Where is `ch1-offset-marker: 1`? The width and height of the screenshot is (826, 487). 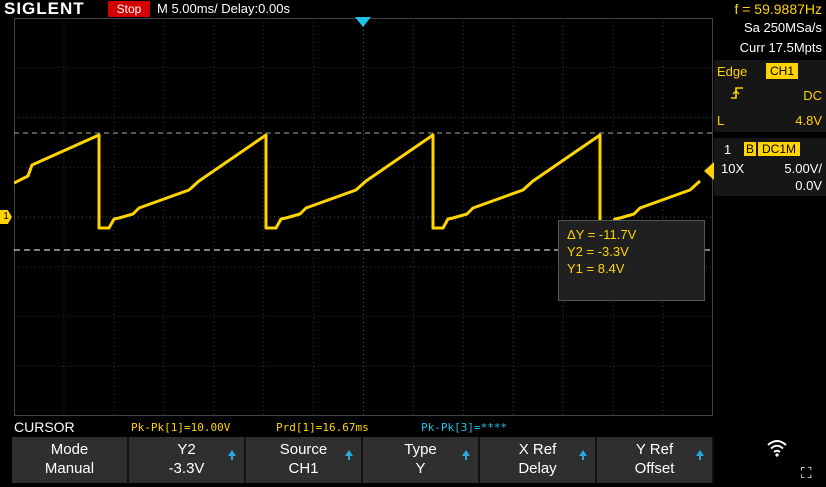 ch1-offset-marker: 1 is located at coordinates (6, 217).